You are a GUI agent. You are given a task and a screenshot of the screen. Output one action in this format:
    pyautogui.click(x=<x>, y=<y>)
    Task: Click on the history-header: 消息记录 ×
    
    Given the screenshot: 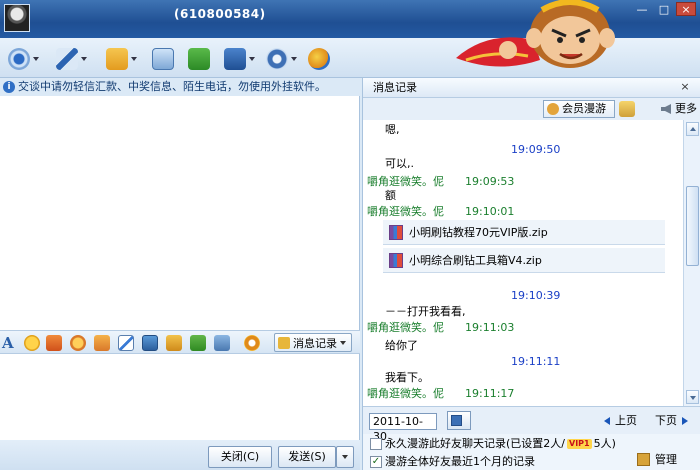 What is the action you would take?
    pyautogui.click(x=531, y=88)
    